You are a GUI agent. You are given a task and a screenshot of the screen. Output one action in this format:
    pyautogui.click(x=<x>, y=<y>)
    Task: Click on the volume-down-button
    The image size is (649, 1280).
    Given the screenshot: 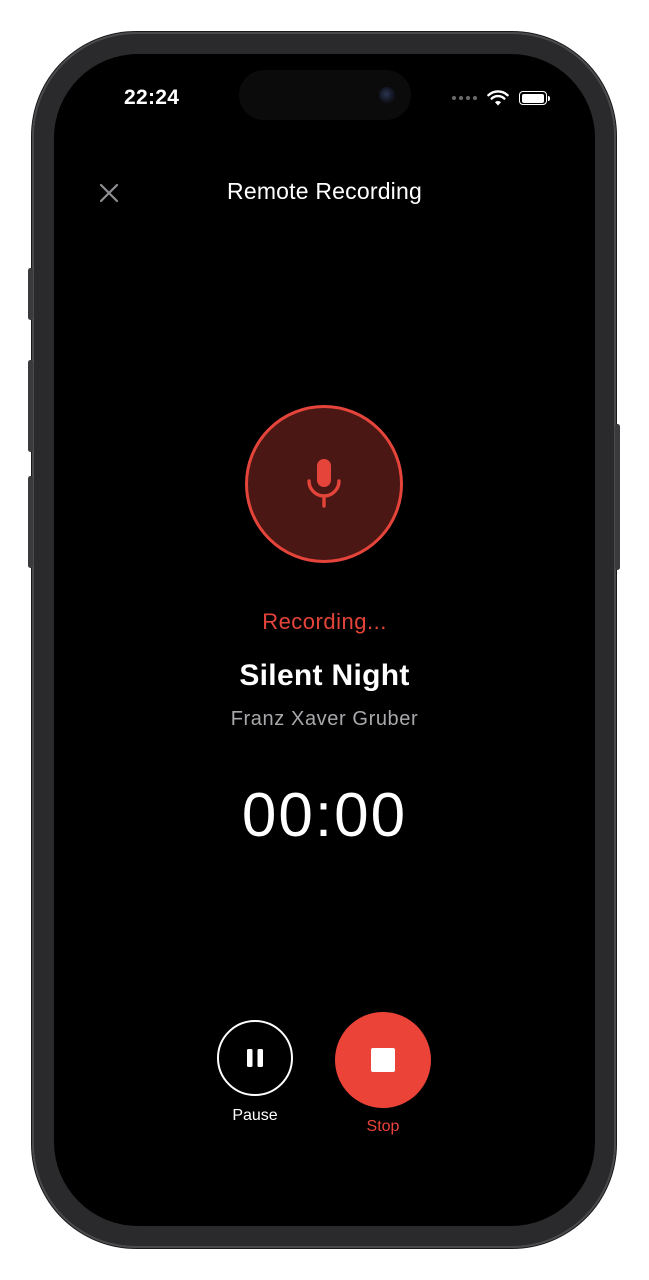 What is the action you would take?
    pyautogui.click(x=30, y=522)
    